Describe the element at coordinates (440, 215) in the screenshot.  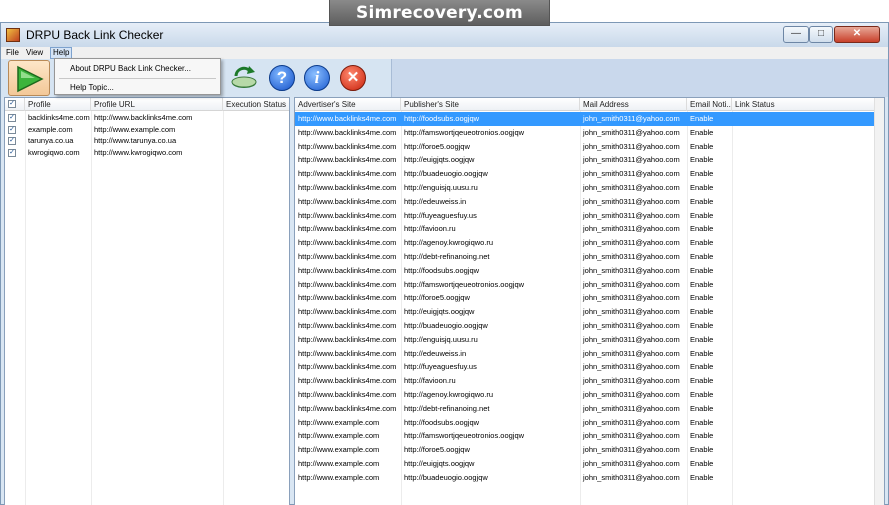
I see `publisher-site-cell: http://fuyeaguesfuy.us` at that location.